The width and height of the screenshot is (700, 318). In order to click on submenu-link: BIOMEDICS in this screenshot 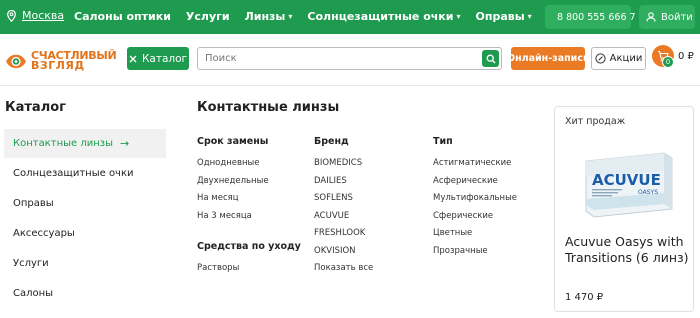, I will do `click(343, 167)`.